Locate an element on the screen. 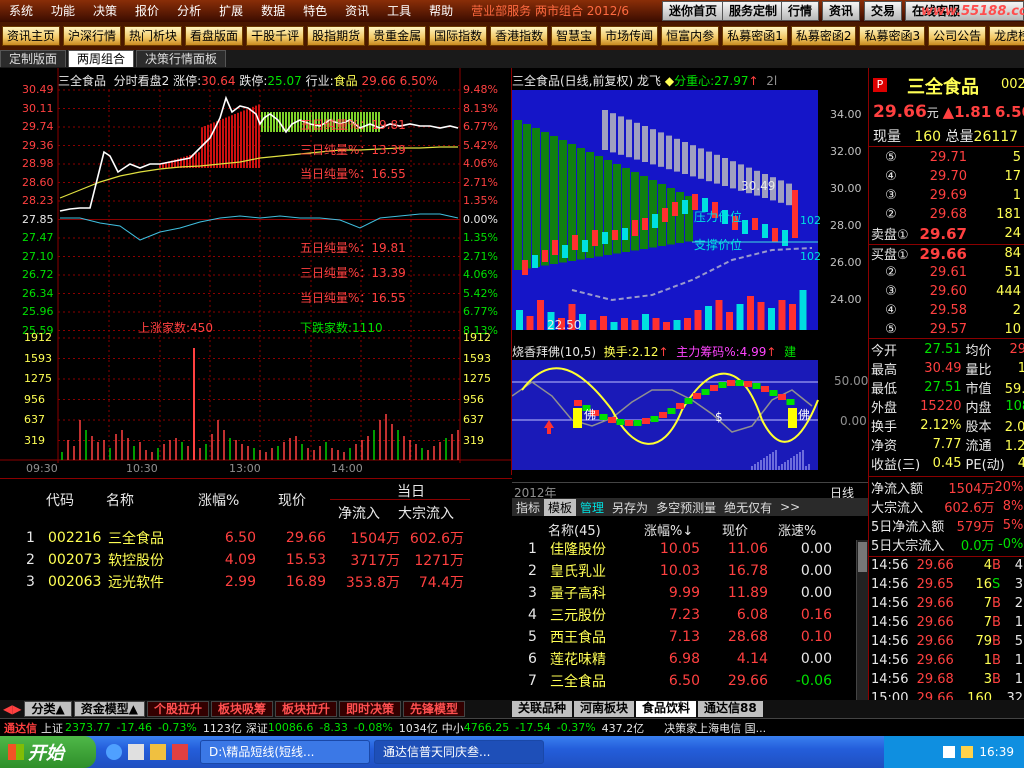 Image resolution: width=1024 pixels, height=768 pixels. menu-quote: 报价 is located at coordinates (147, 11).